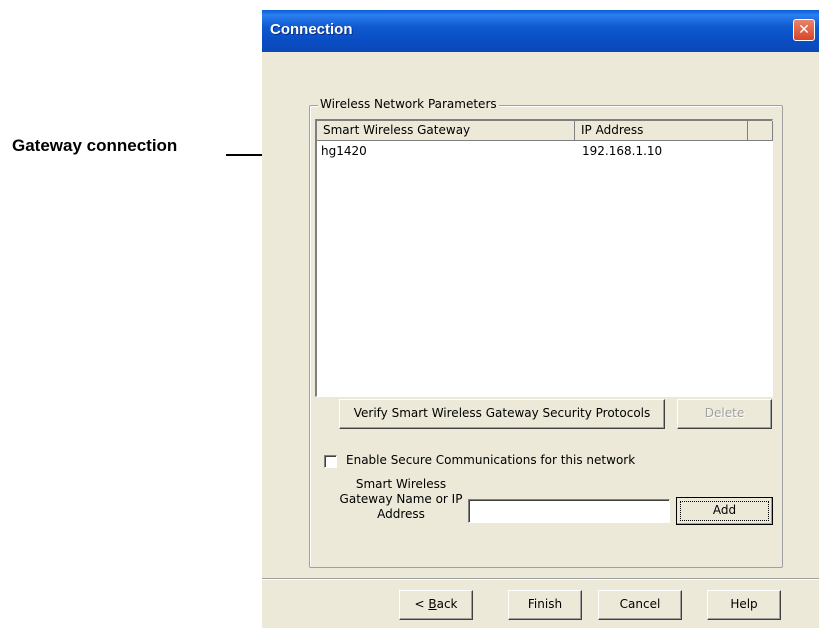  I want to click on column-header-ip-address: IP Address, so click(661, 131).